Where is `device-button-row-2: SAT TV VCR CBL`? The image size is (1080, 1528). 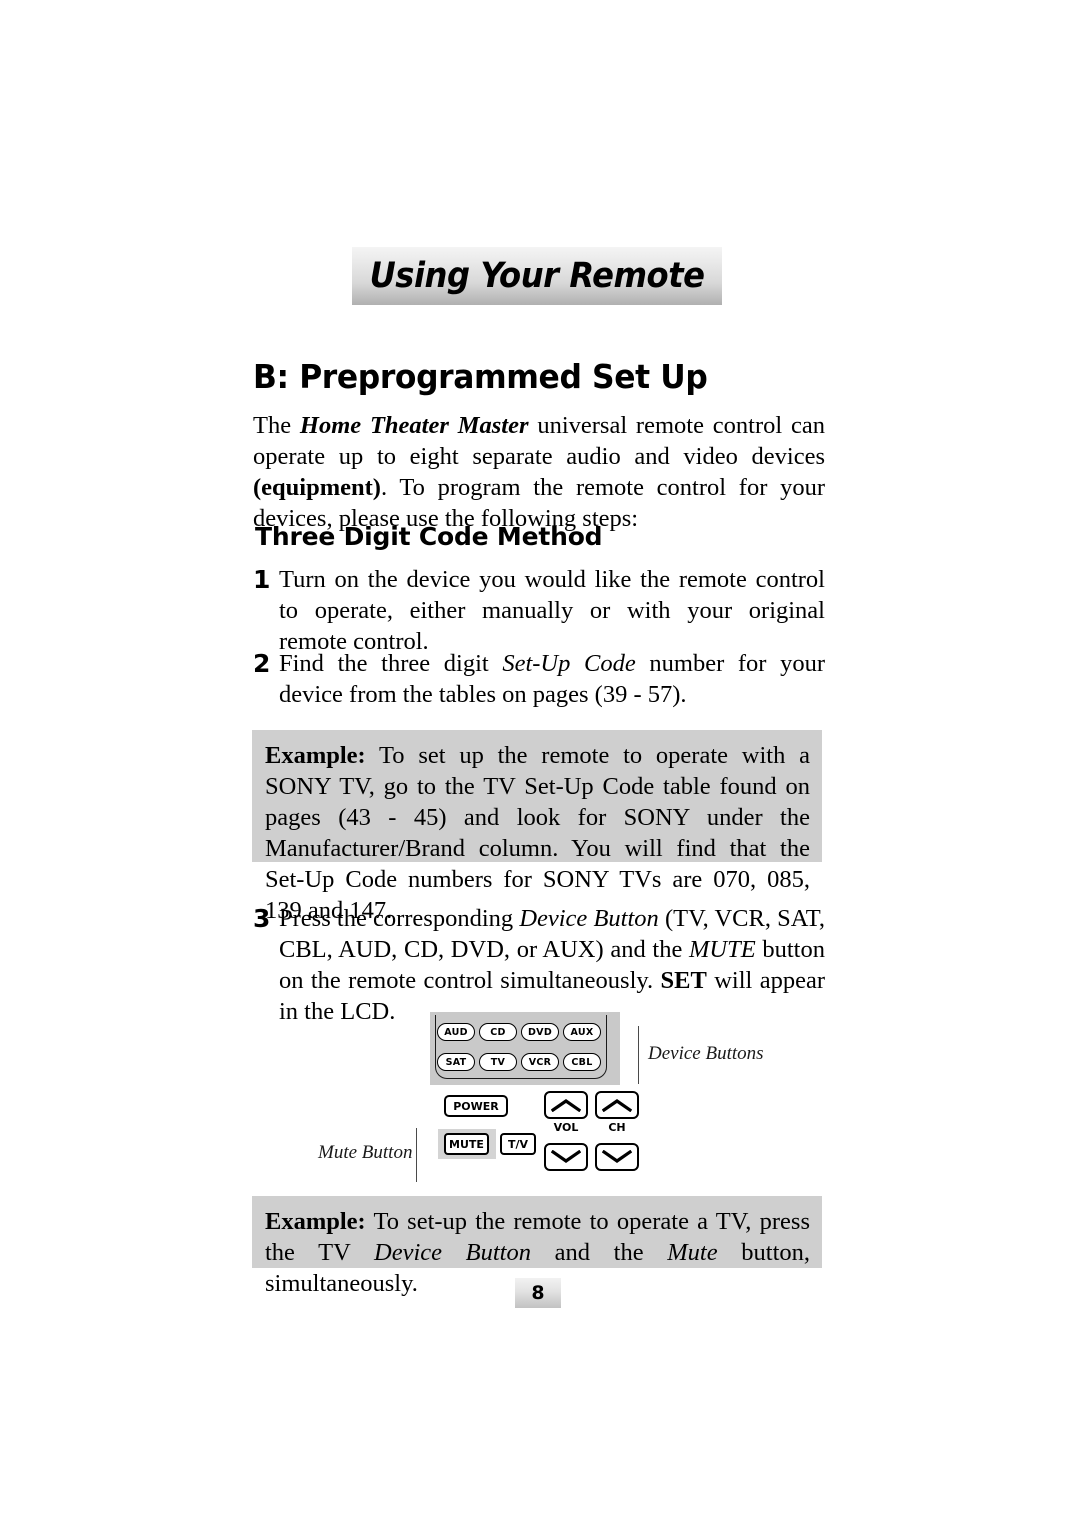 device-button-row-2: SAT TV VCR CBL is located at coordinates (525, 1062).